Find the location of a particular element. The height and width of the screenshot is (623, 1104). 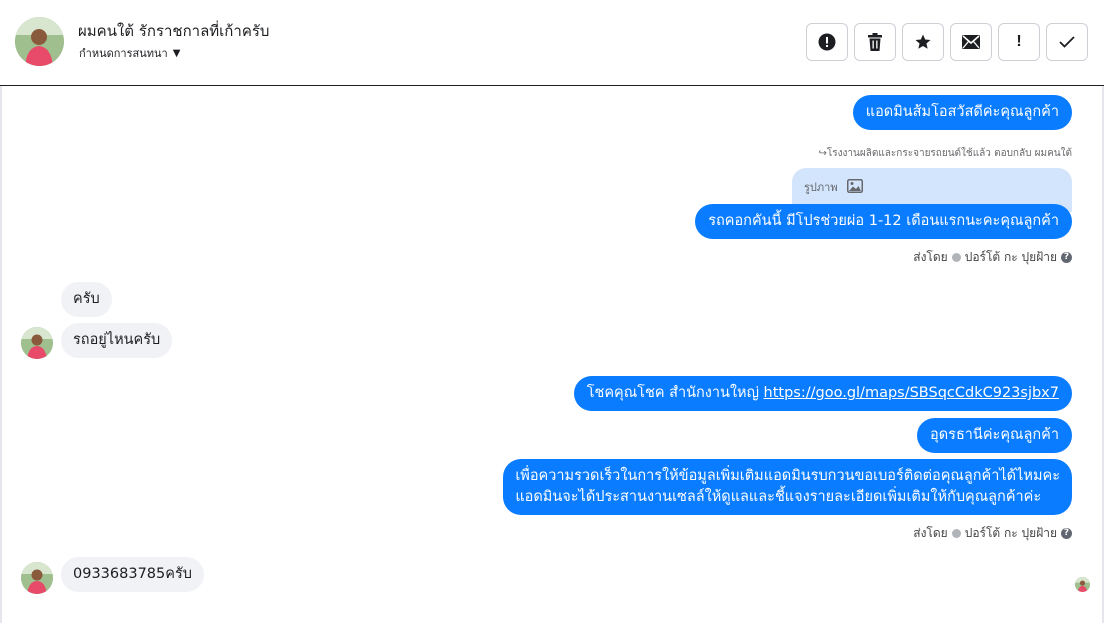

outgoing-message: อุดรธานีค่ะคุณลูกค้า is located at coordinates (994, 435).